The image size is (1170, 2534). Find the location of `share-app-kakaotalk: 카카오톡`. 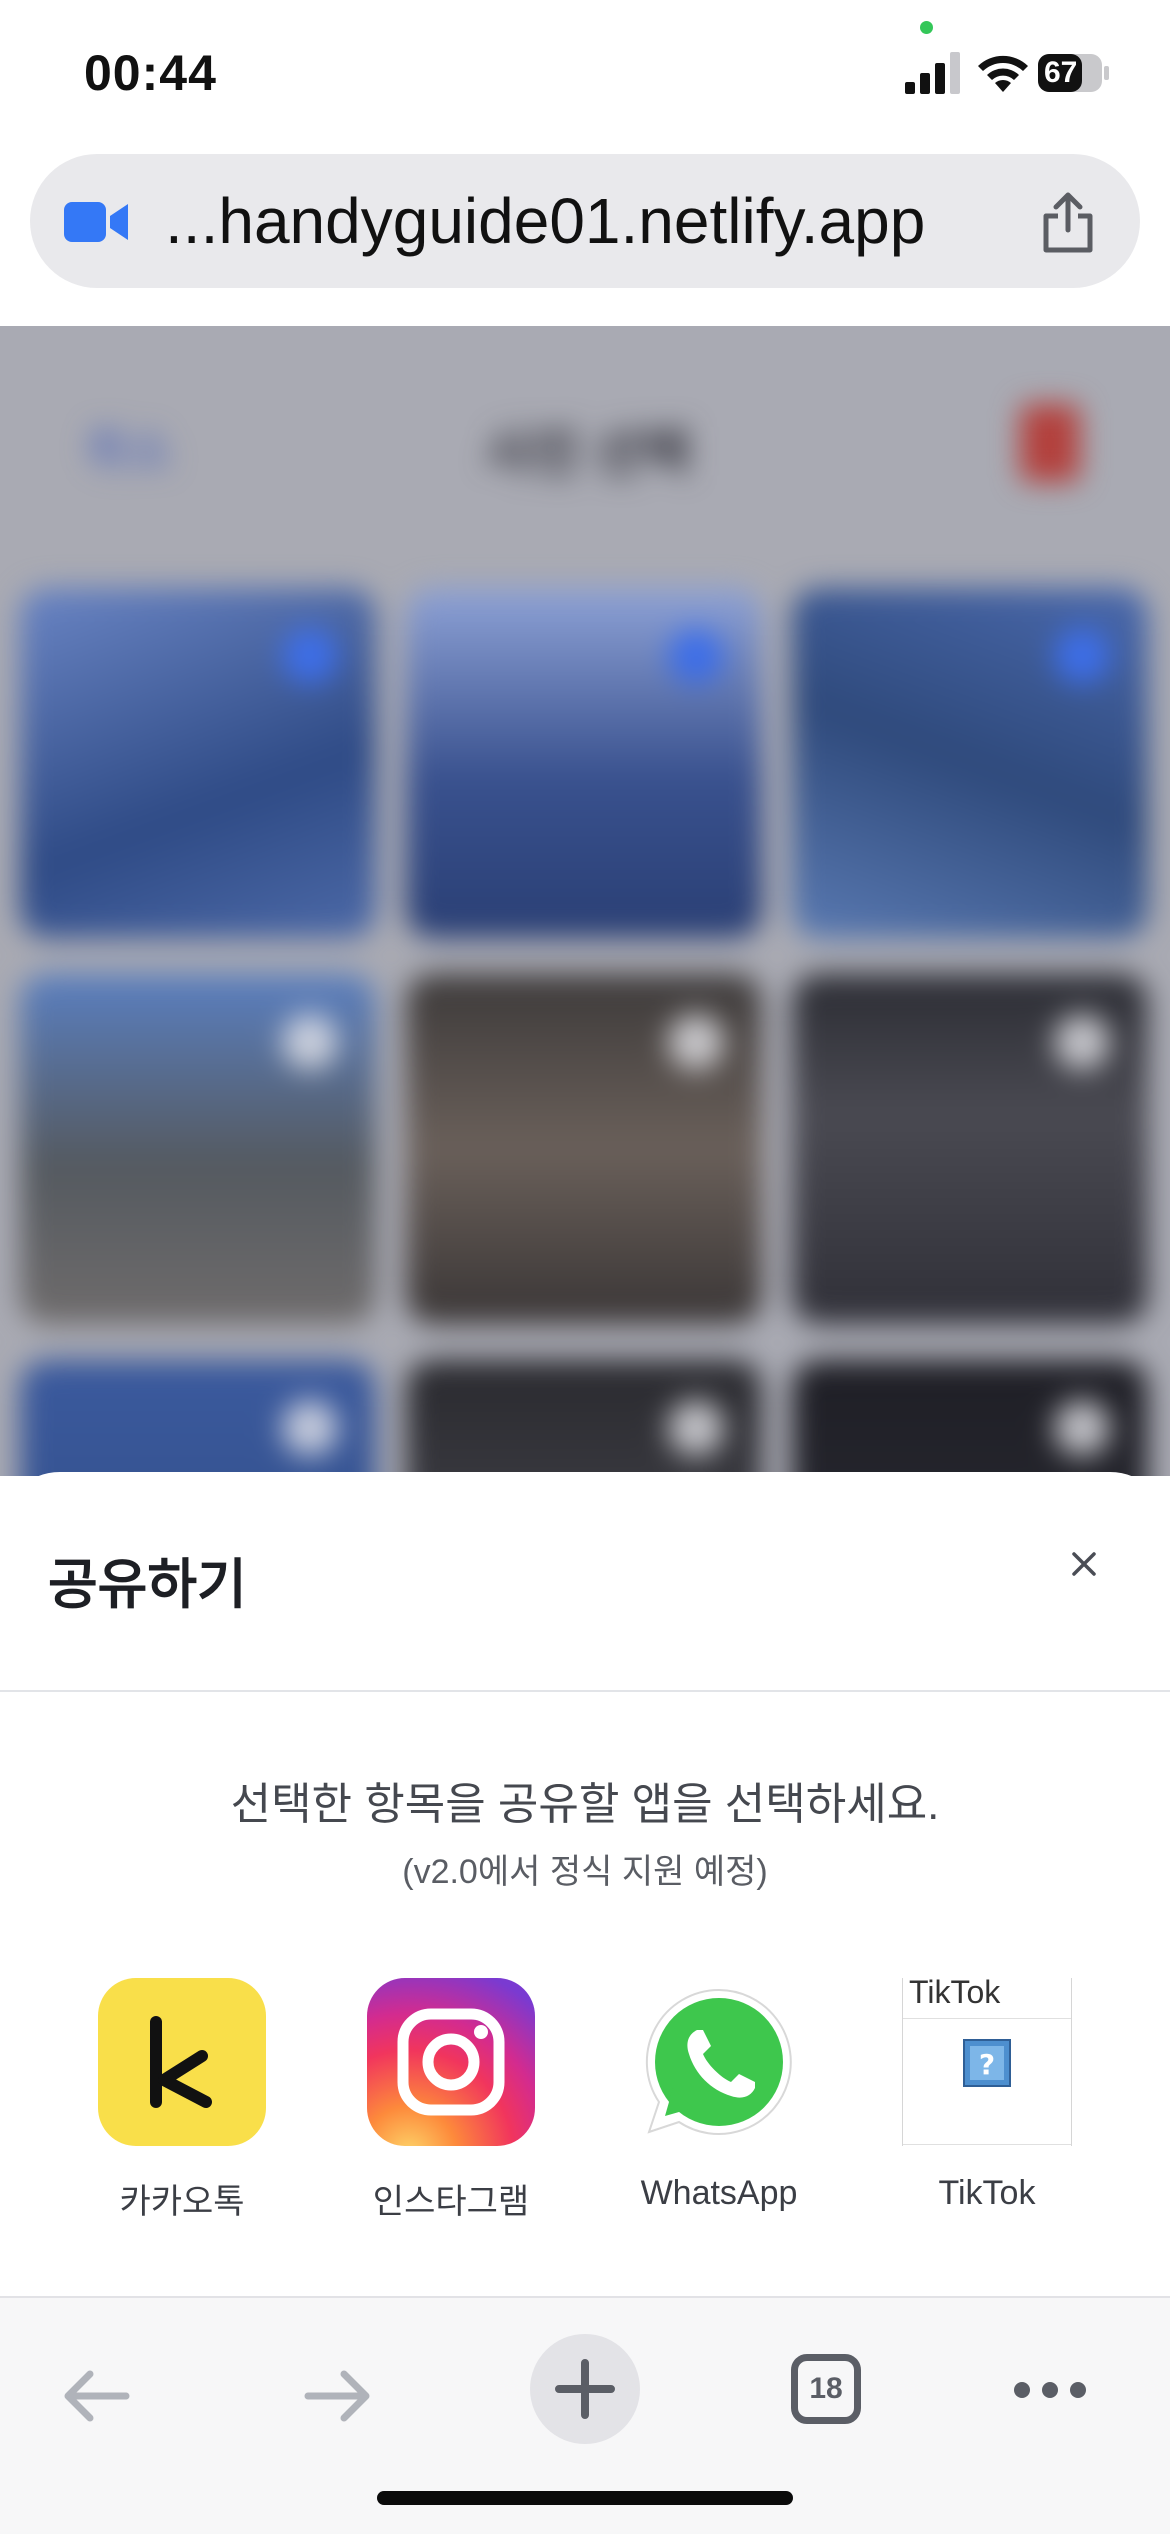

share-app-kakaotalk: 카카오톡 is located at coordinates (182, 2100).